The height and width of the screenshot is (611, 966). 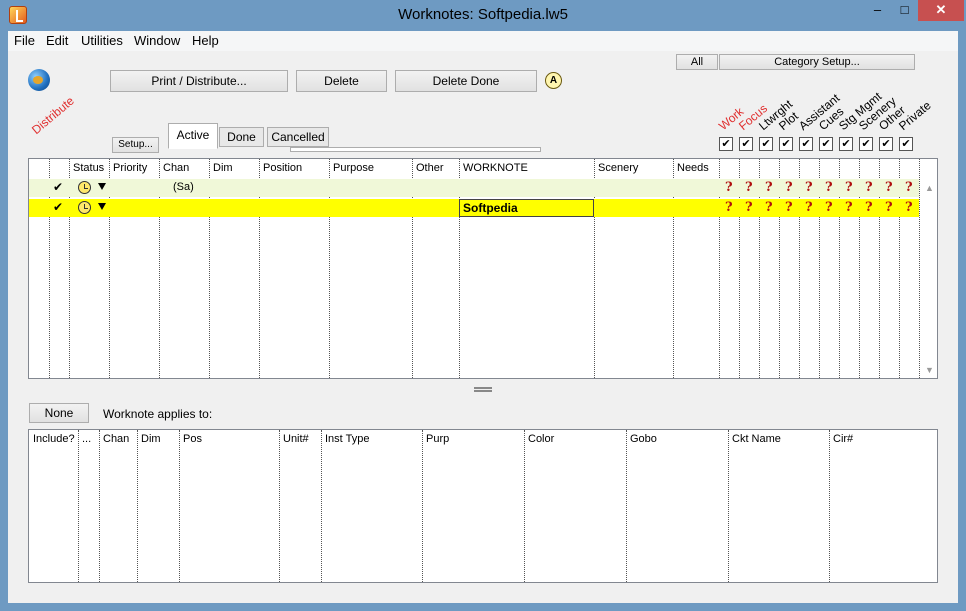 What do you see at coordinates (866, 144) in the screenshot?
I see `category-checkbox-scenery: ✔` at bounding box center [866, 144].